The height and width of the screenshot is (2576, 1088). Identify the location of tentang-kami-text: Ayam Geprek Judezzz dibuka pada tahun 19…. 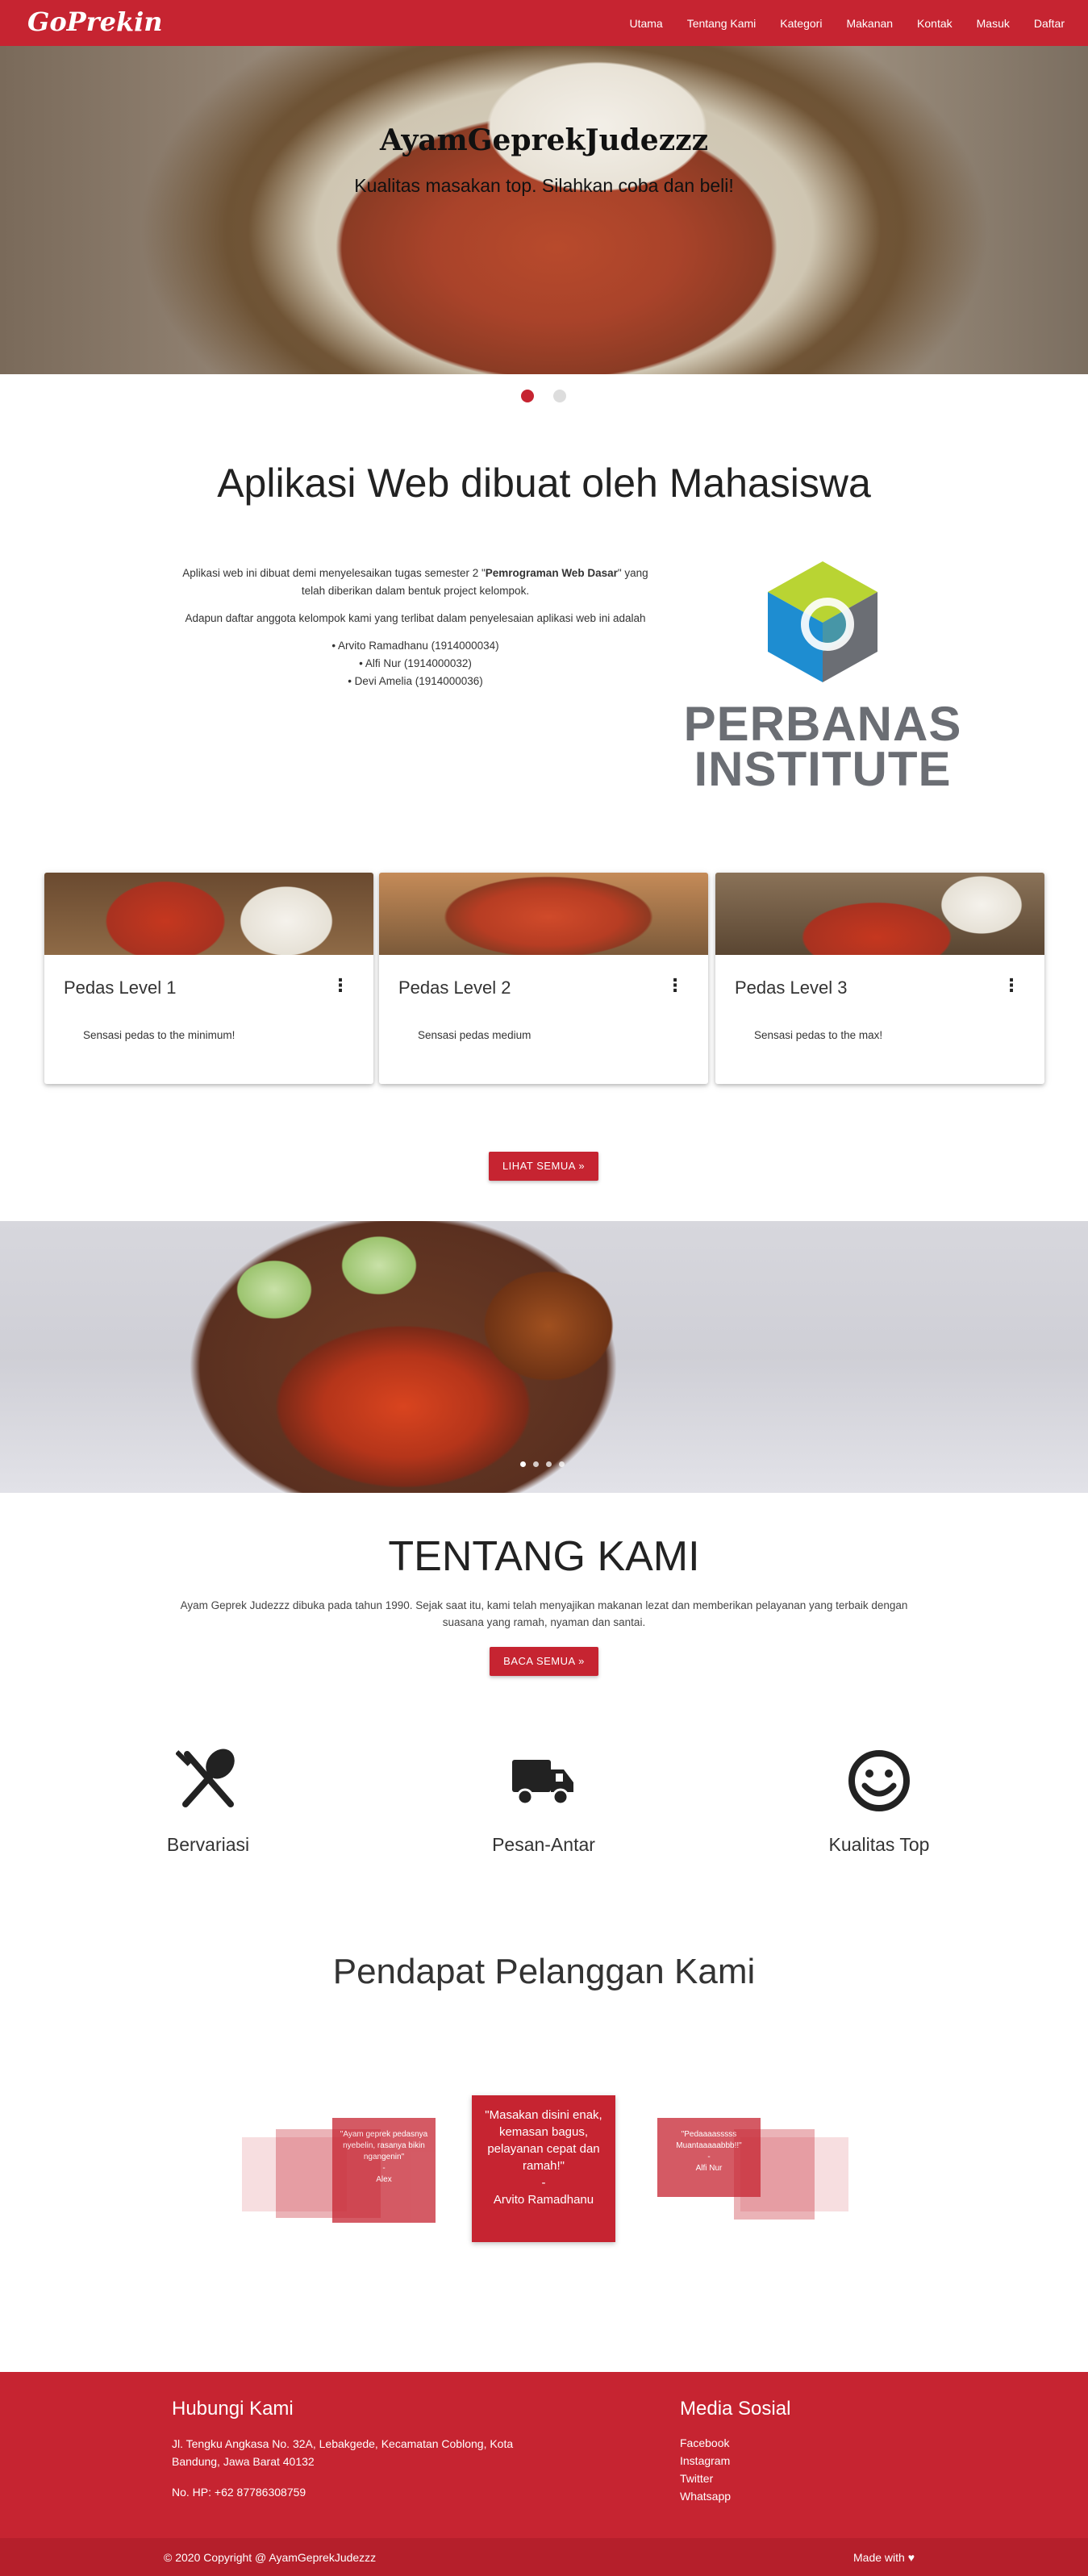
(544, 1613).